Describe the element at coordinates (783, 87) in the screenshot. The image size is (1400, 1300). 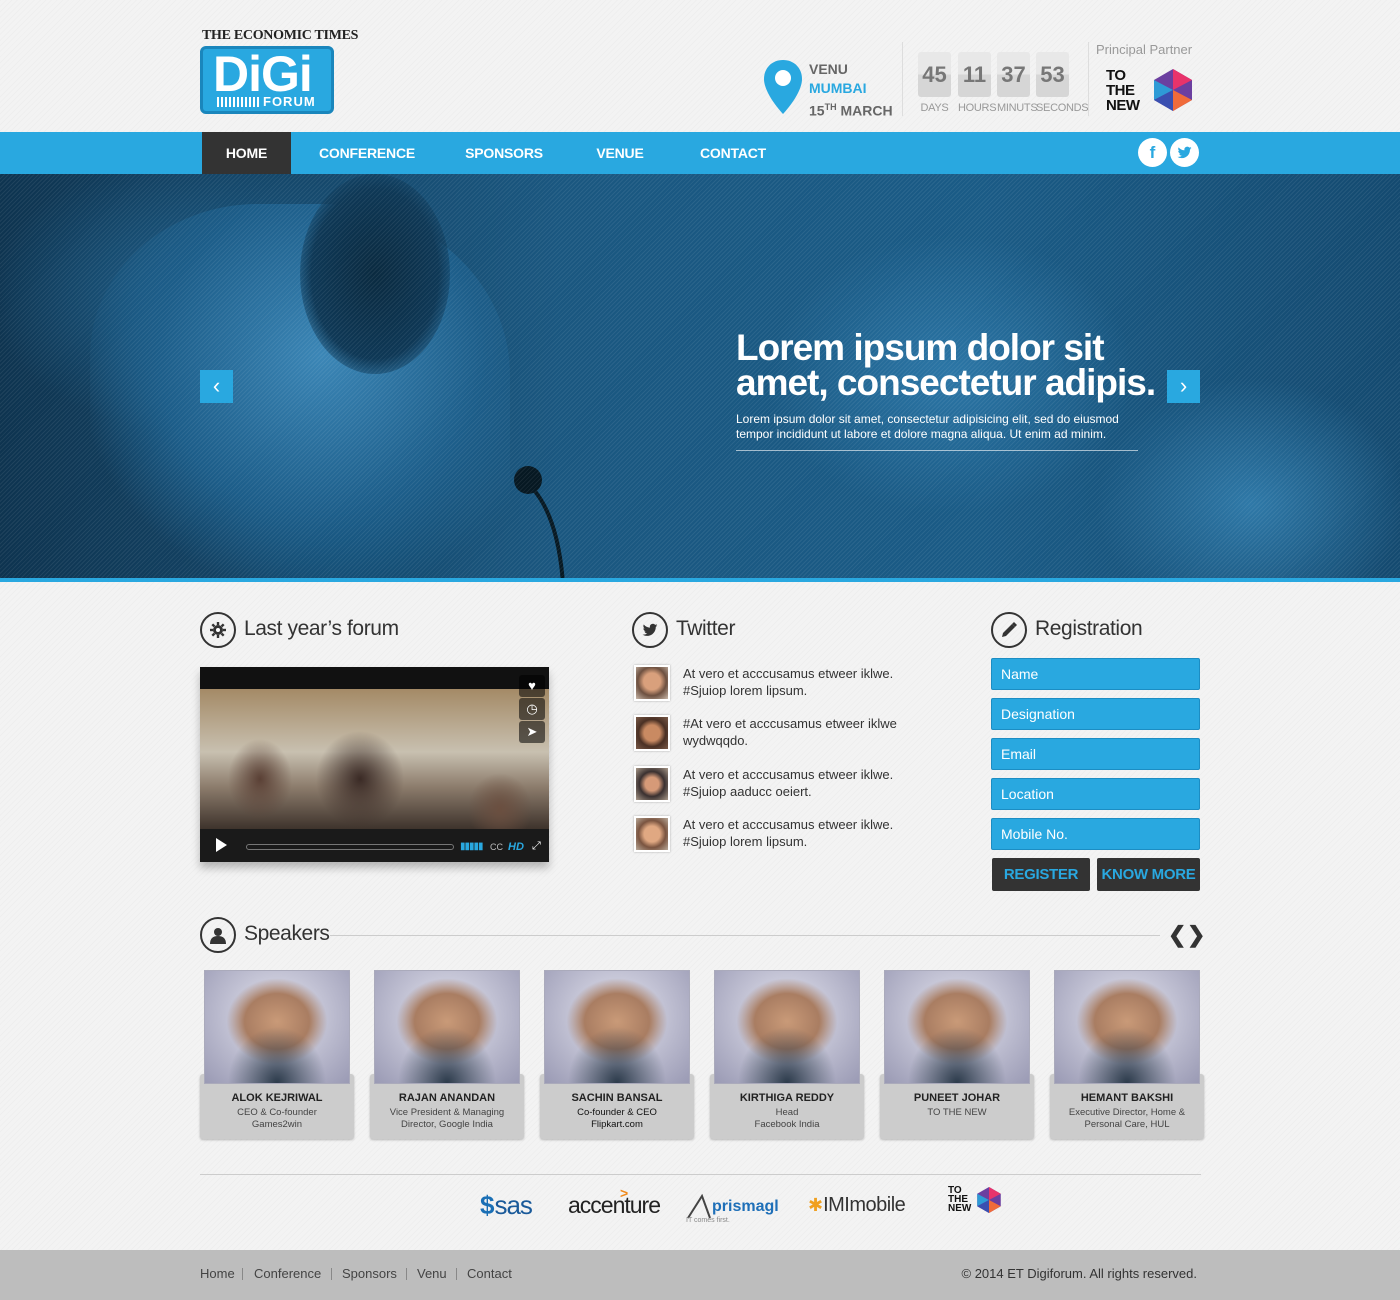
I see `map-pin-icon` at that location.